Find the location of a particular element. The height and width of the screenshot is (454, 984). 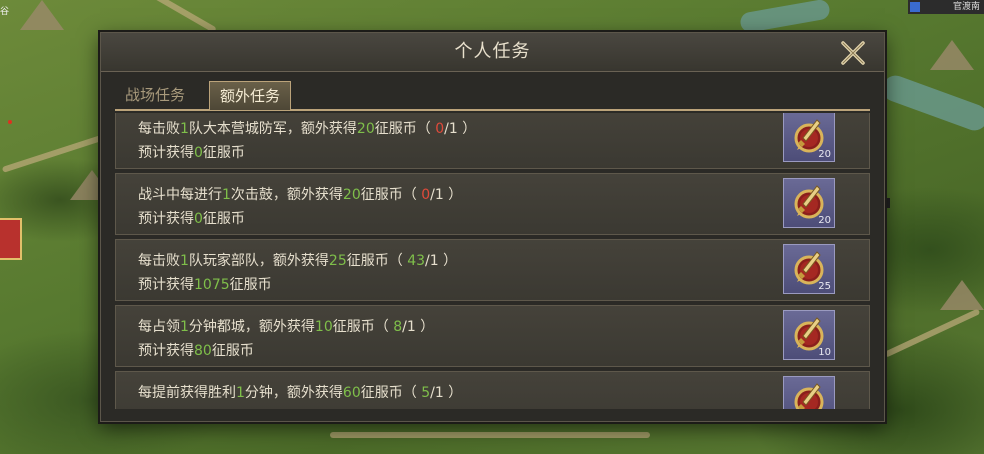

task-description: 每占领1分钟都城，额外获得10征服币（ 8/1 ） is located at coordinates (286, 326).